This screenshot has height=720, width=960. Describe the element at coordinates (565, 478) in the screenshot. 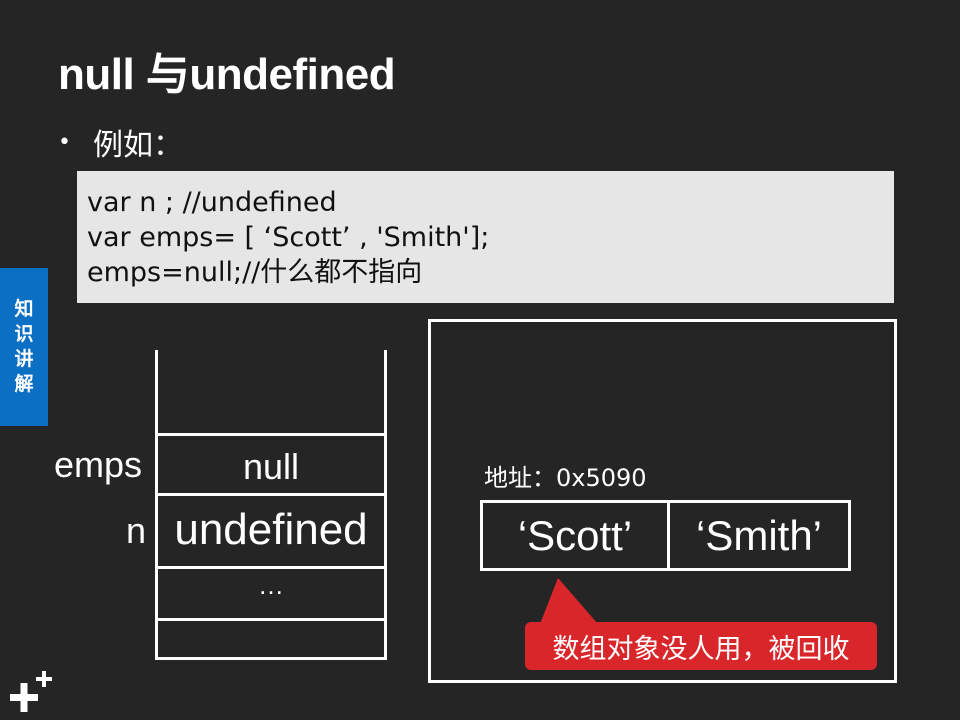

I see `heap-address: 地址：0x5090` at that location.